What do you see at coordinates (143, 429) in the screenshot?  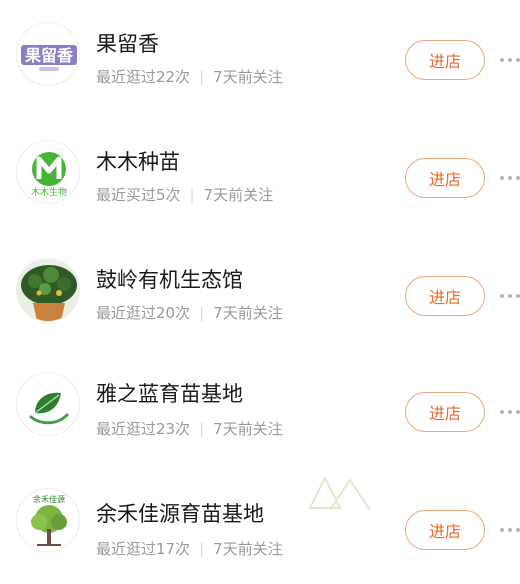 I see `visit-count: 最近逛过23次` at bounding box center [143, 429].